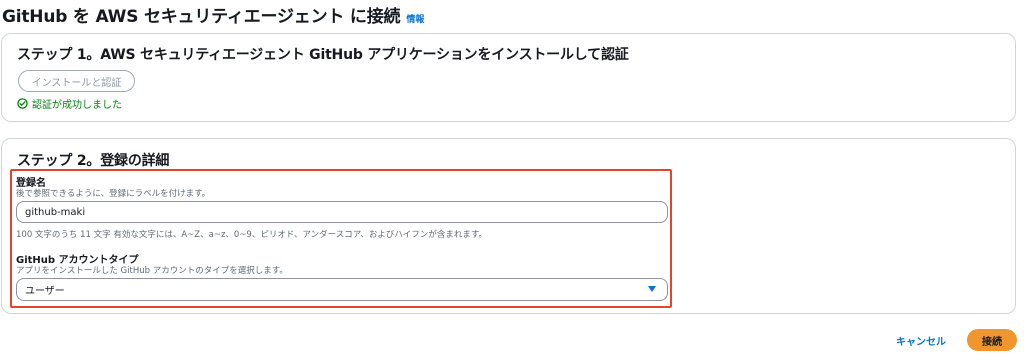 The width and height of the screenshot is (1024, 356). What do you see at coordinates (342, 289) in the screenshot?
I see `account-type-select: ユーザー` at bounding box center [342, 289].